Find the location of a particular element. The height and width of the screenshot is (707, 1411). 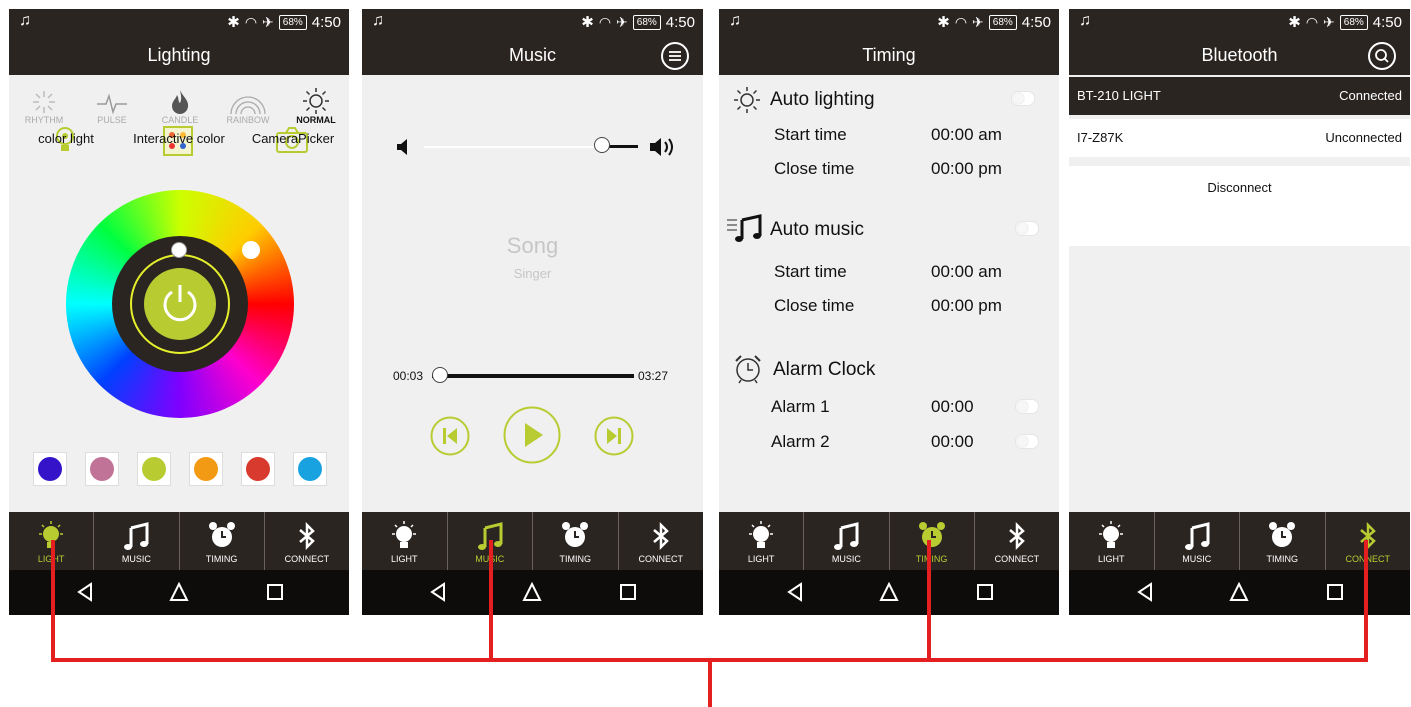

alarm-1-toggle is located at coordinates (1027, 406).